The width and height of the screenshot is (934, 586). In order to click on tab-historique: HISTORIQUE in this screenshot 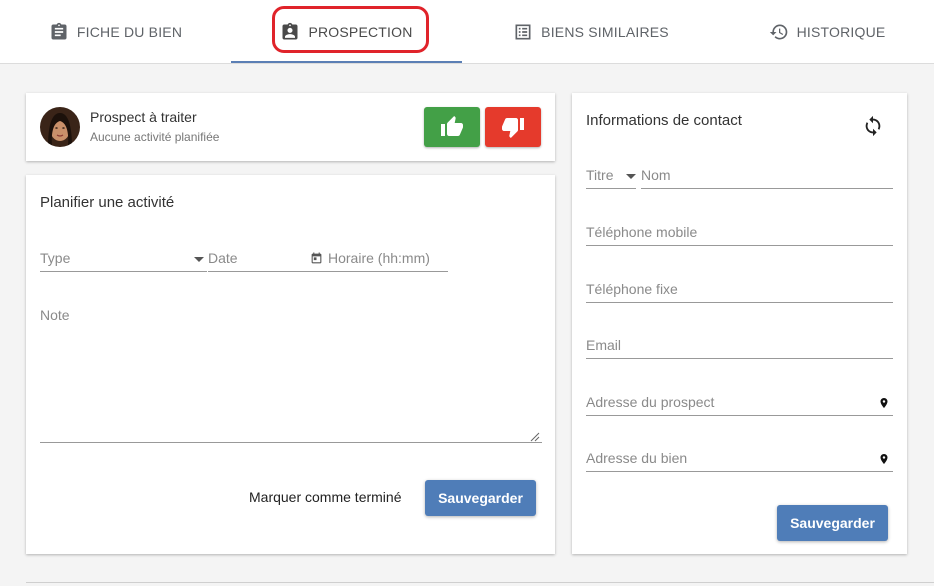, I will do `click(827, 32)`.